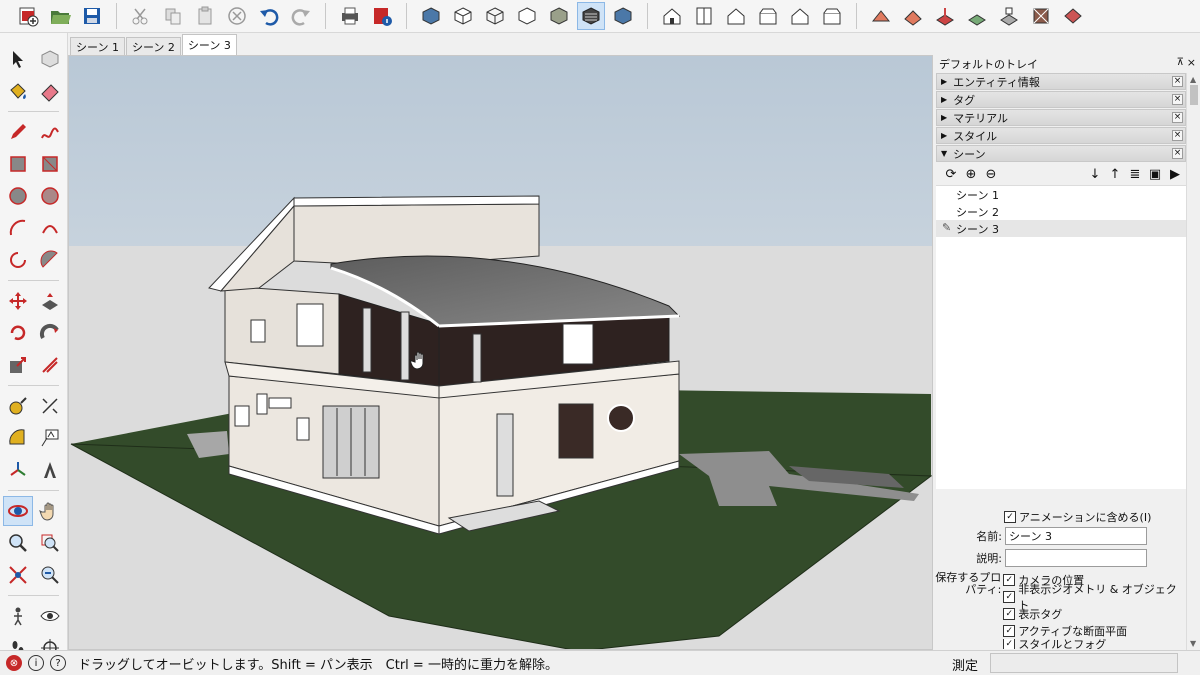 The height and width of the screenshot is (675, 1200). What do you see at coordinates (141, 16) in the screenshot?
I see `cut-button` at bounding box center [141, 16].